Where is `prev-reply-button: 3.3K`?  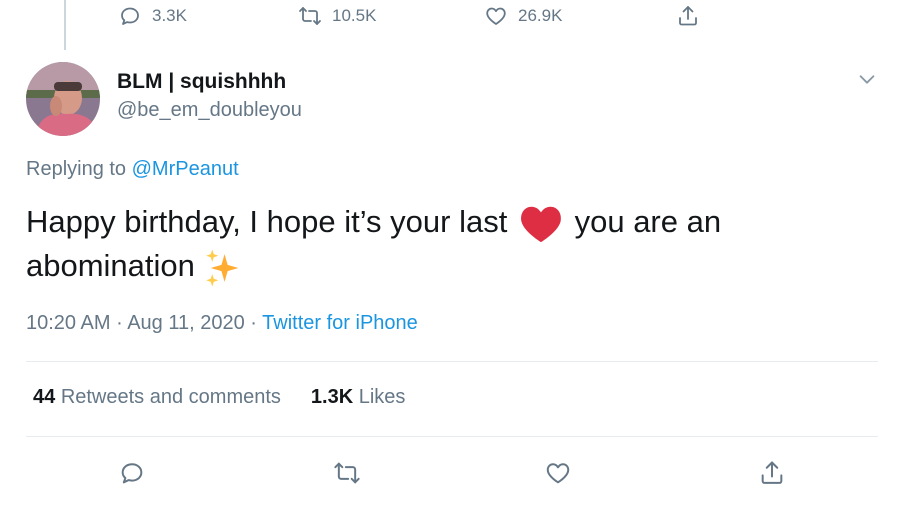 prev-reply-button: 3.3K is located at coordinates (152, 16).